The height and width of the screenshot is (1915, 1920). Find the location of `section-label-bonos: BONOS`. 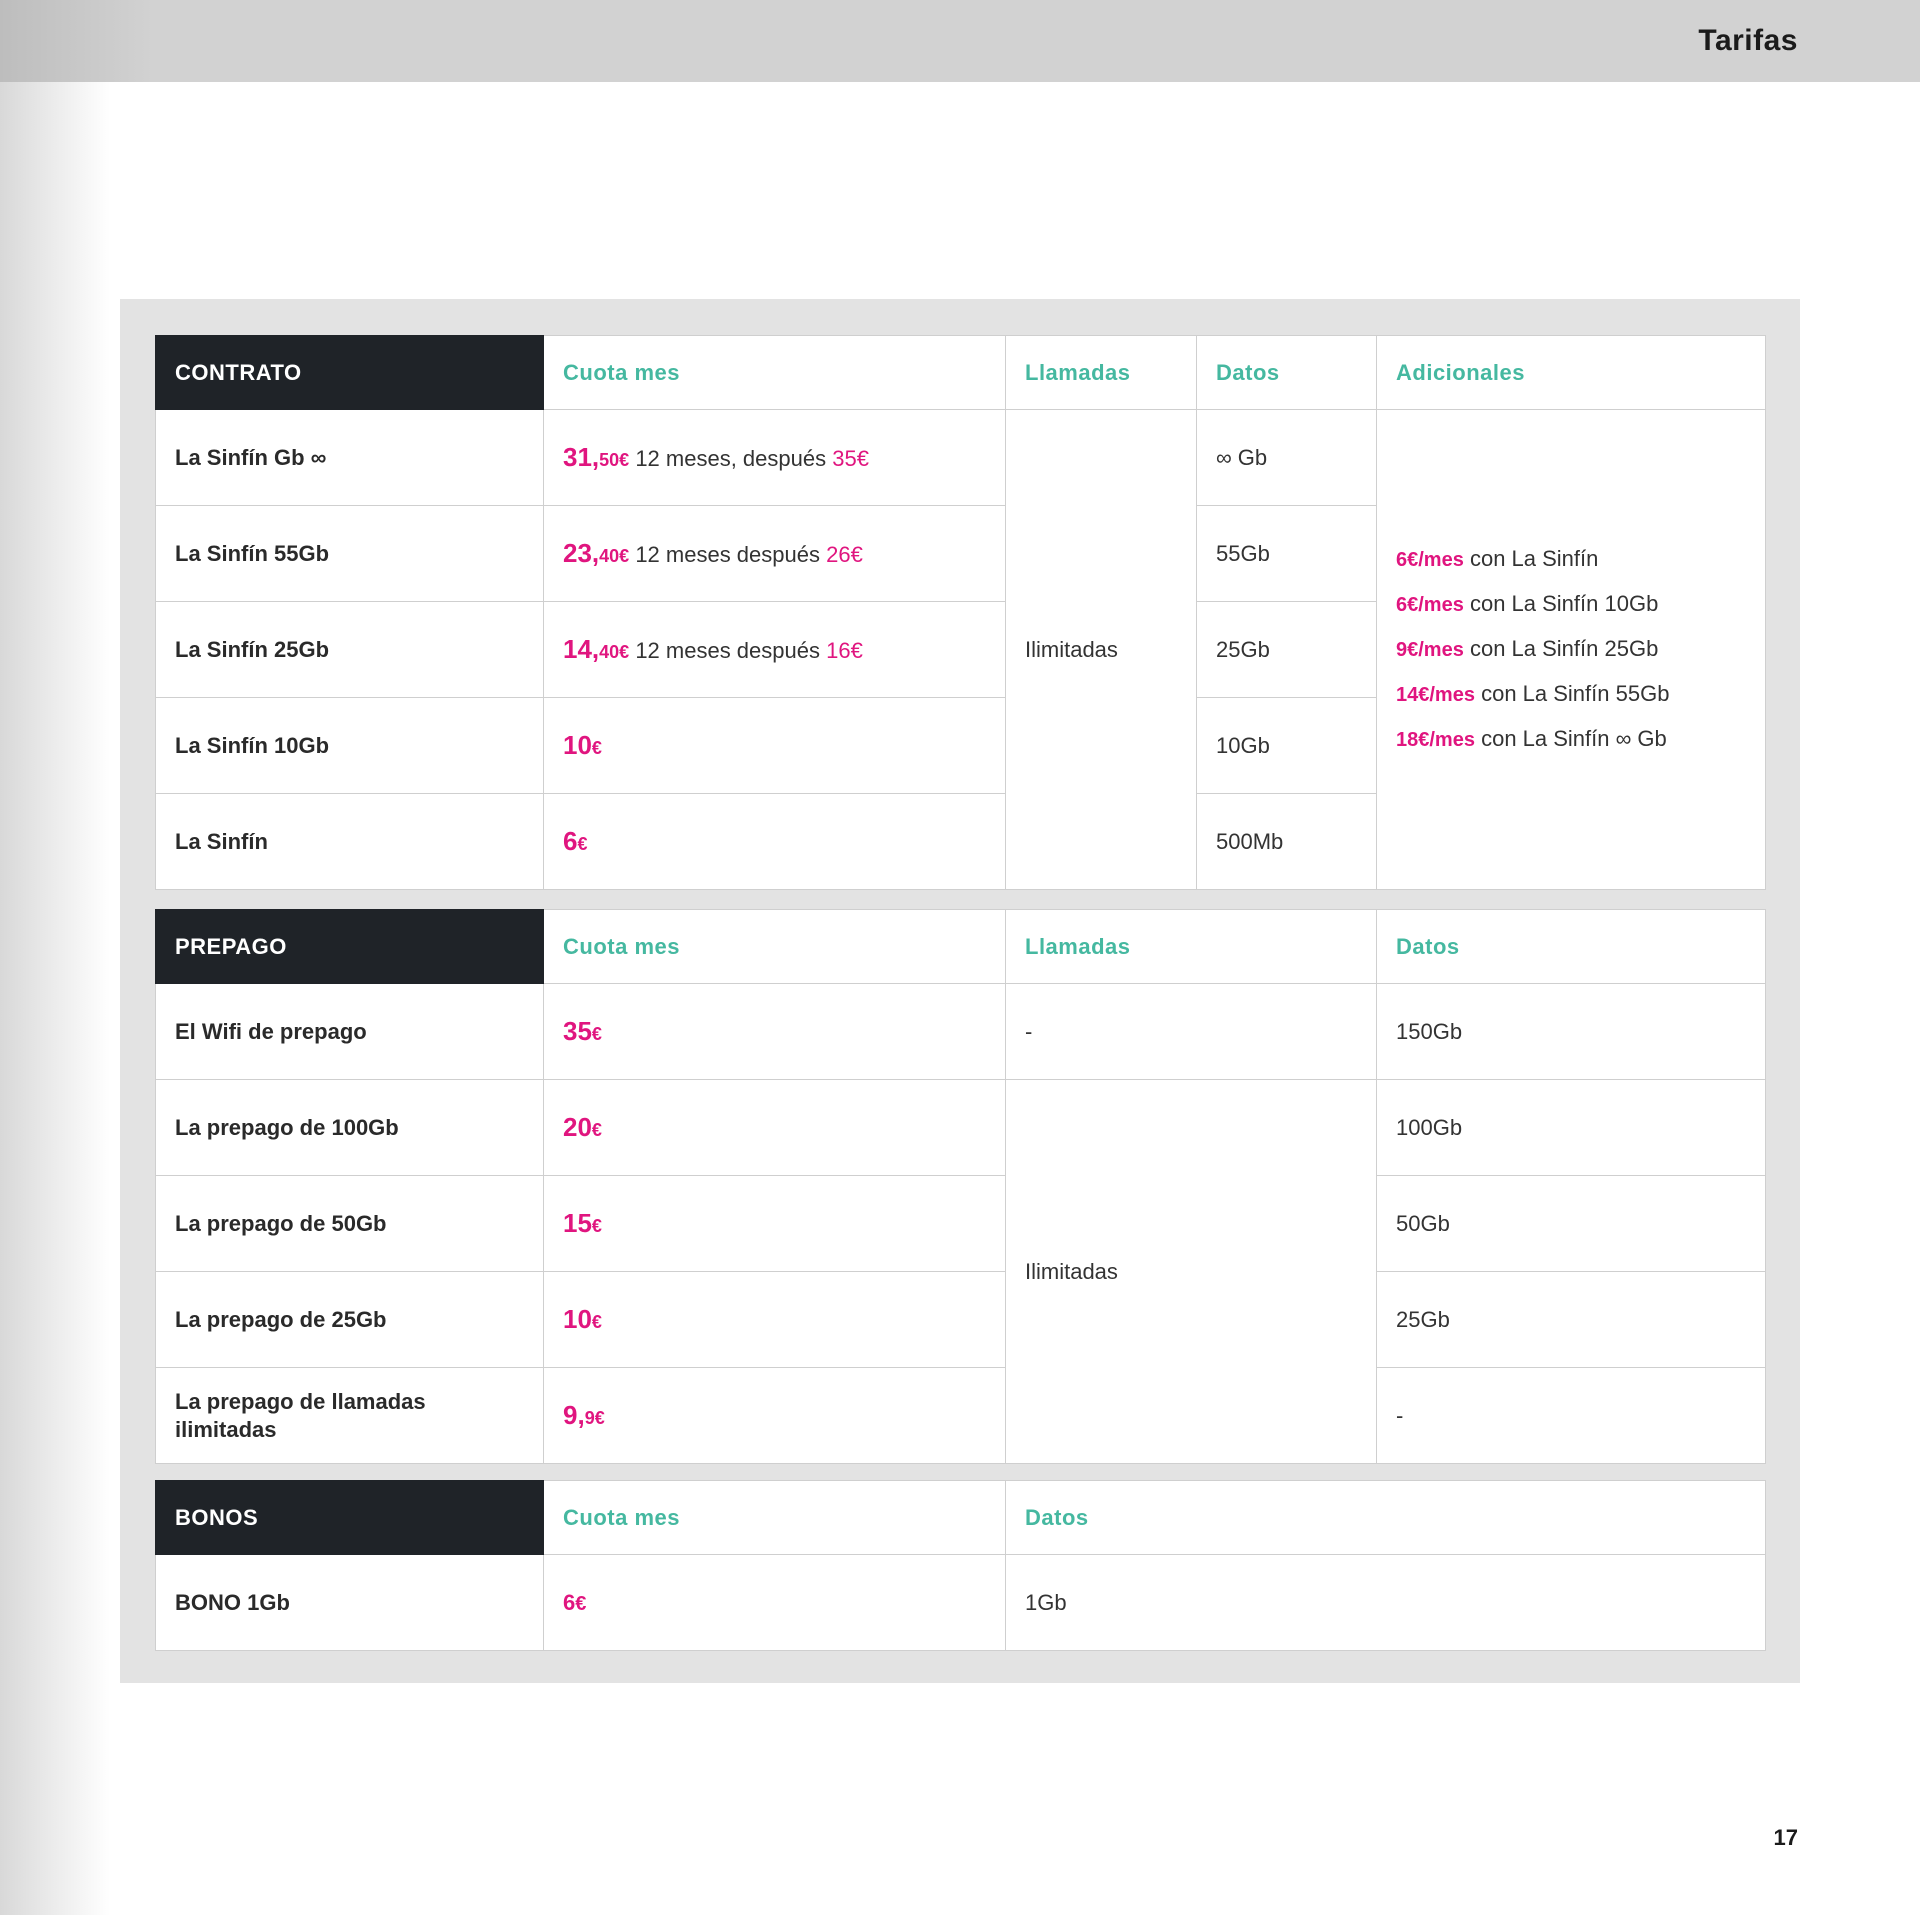

section-label-bonos: BONOS is located at coordinates (349, 1517).